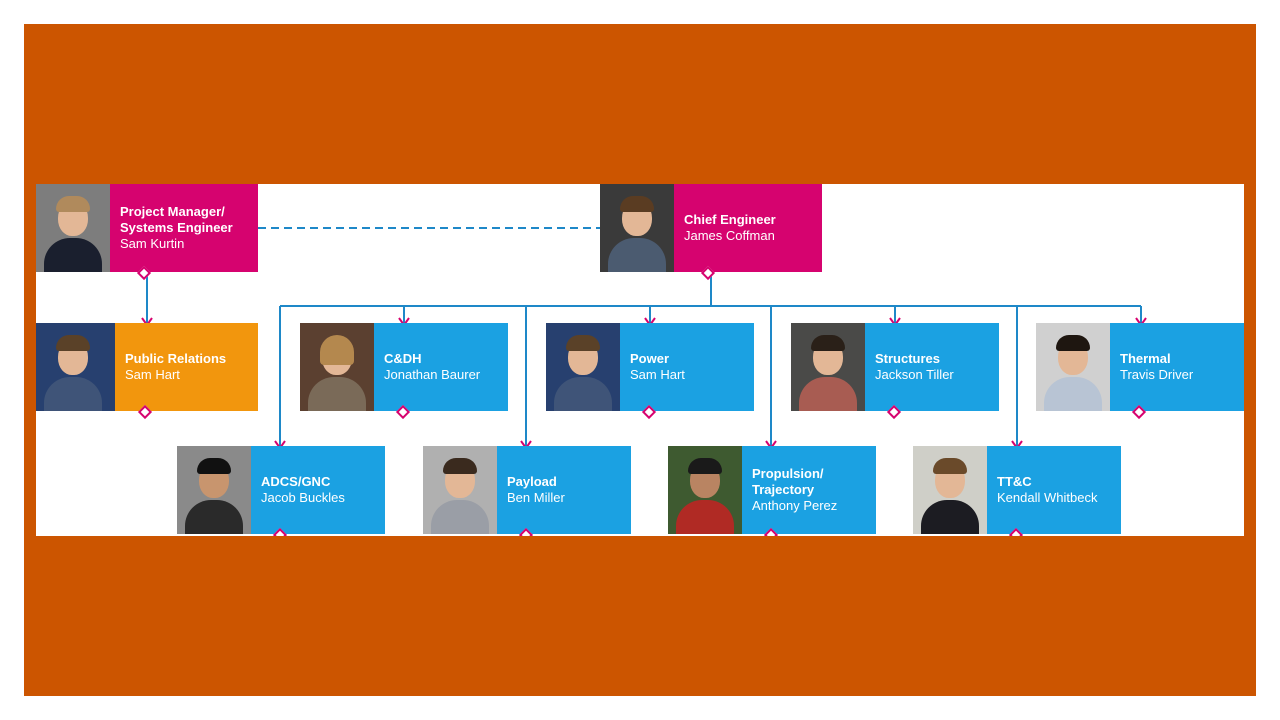 The image size is (1280, 720). What do you see at coordinates (432, 374) in the screenshot?
I see `card-name: Jonathan Baurer` at bounding box center [432, 374].